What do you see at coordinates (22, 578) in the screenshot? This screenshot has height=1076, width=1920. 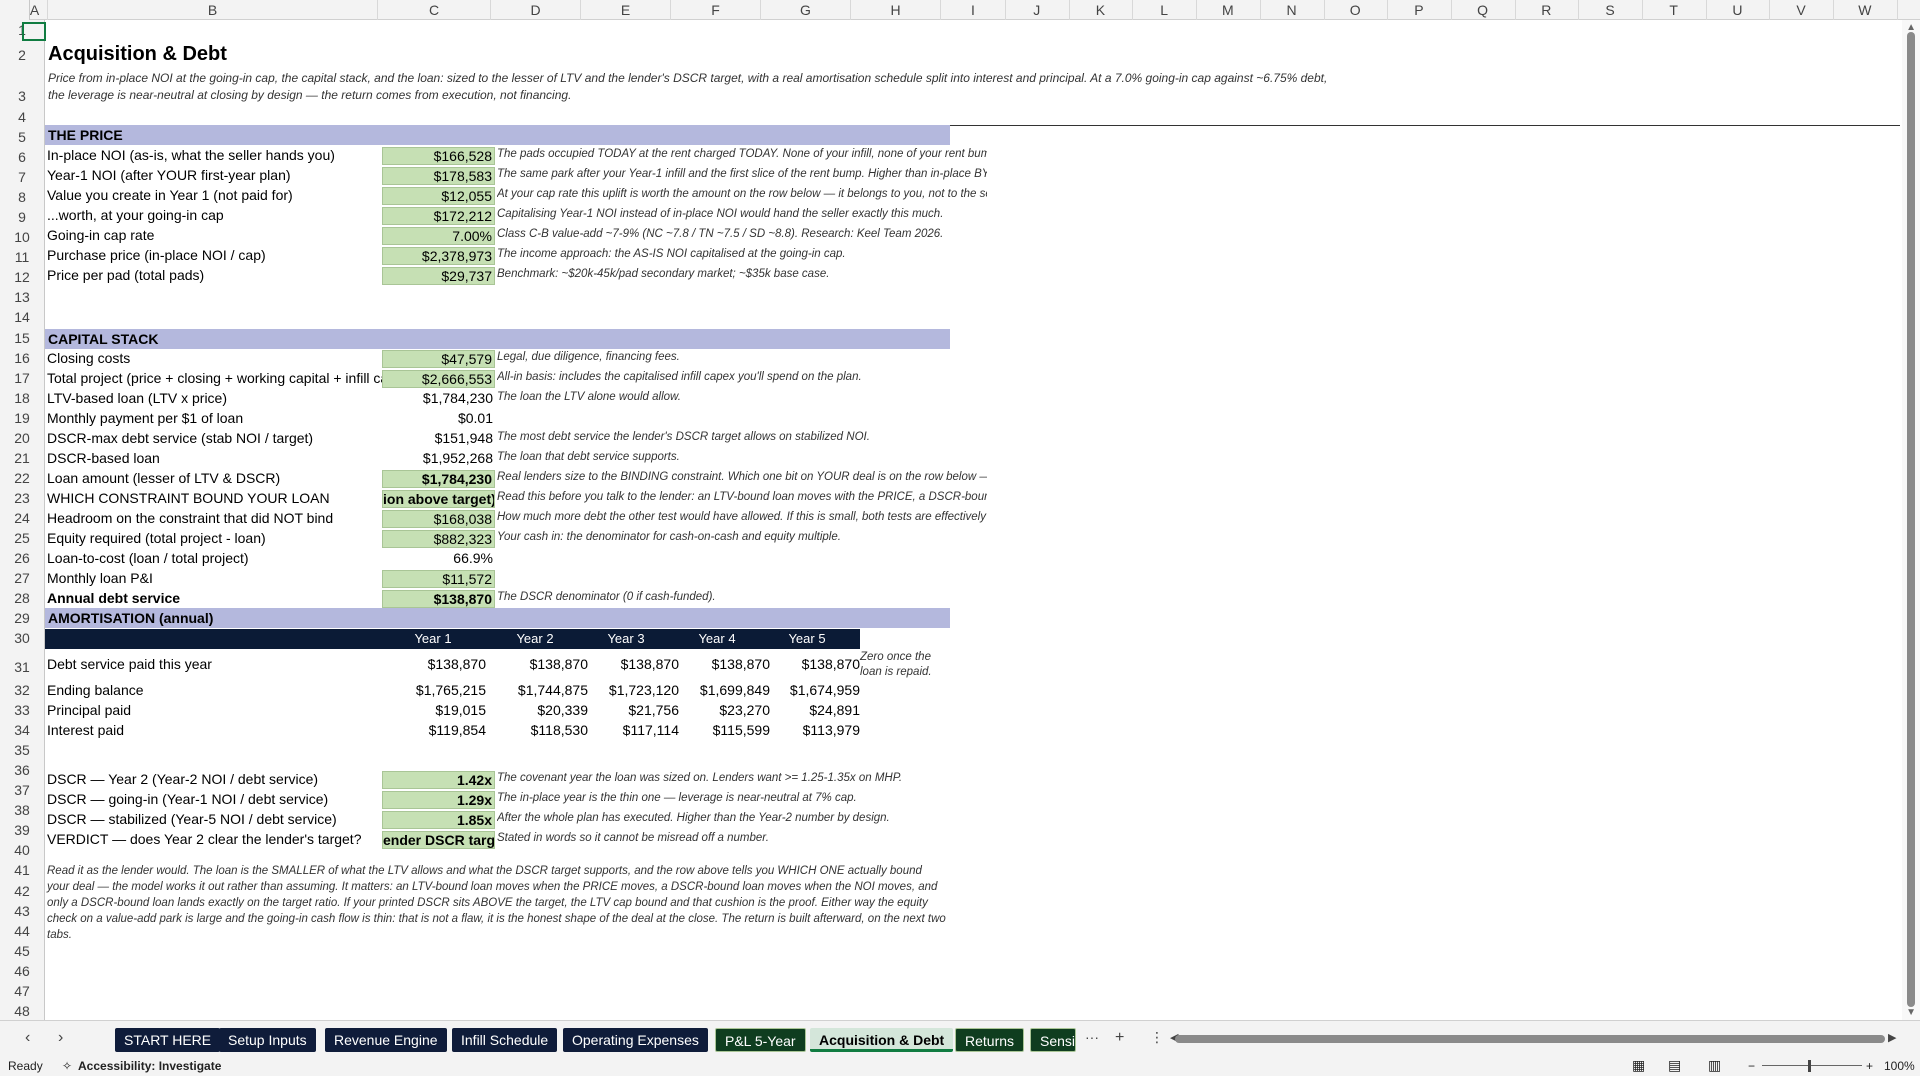 I see `row-header-27: 27` at bounding box center [22, 578].